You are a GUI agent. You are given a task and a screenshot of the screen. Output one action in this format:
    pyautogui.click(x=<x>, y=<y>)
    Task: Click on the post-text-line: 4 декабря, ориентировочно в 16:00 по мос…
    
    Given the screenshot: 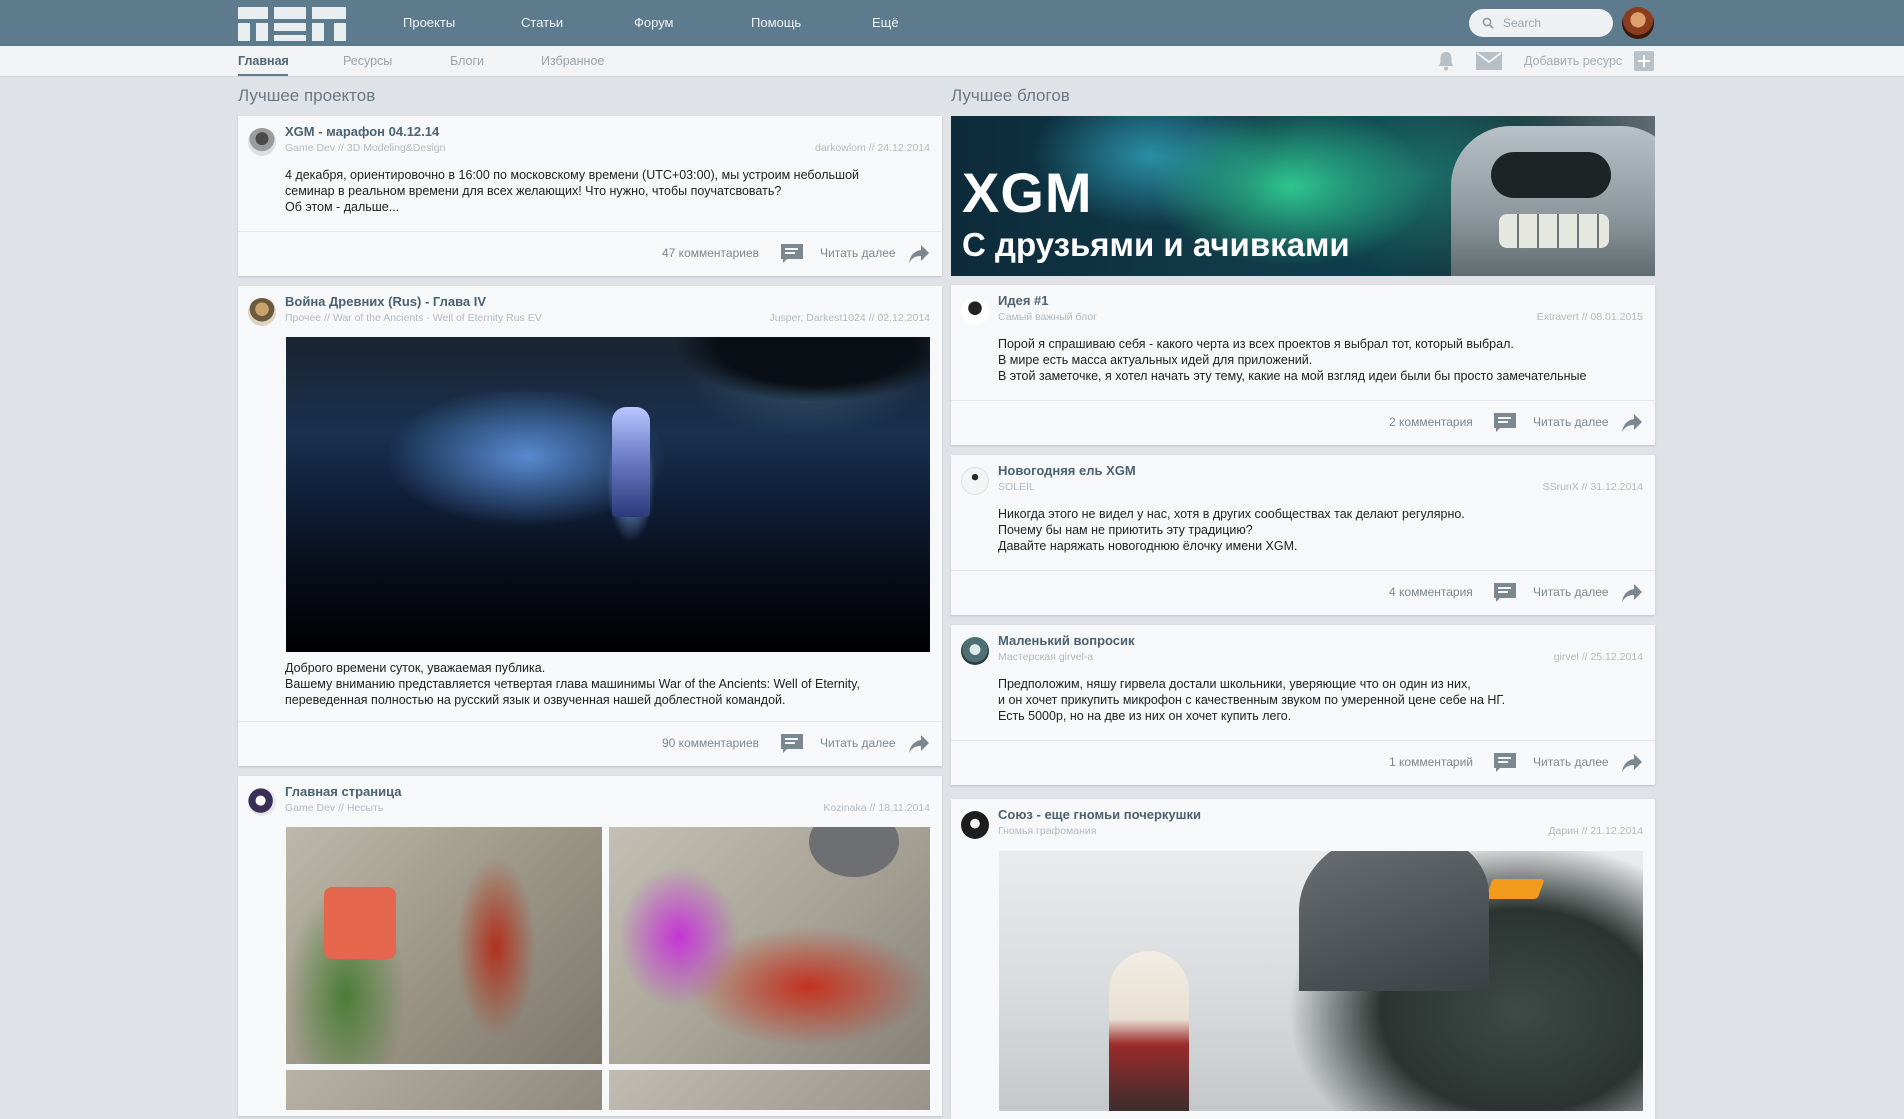 What is the action you would take?
    pyautogui.click(x=572, y=175)
    